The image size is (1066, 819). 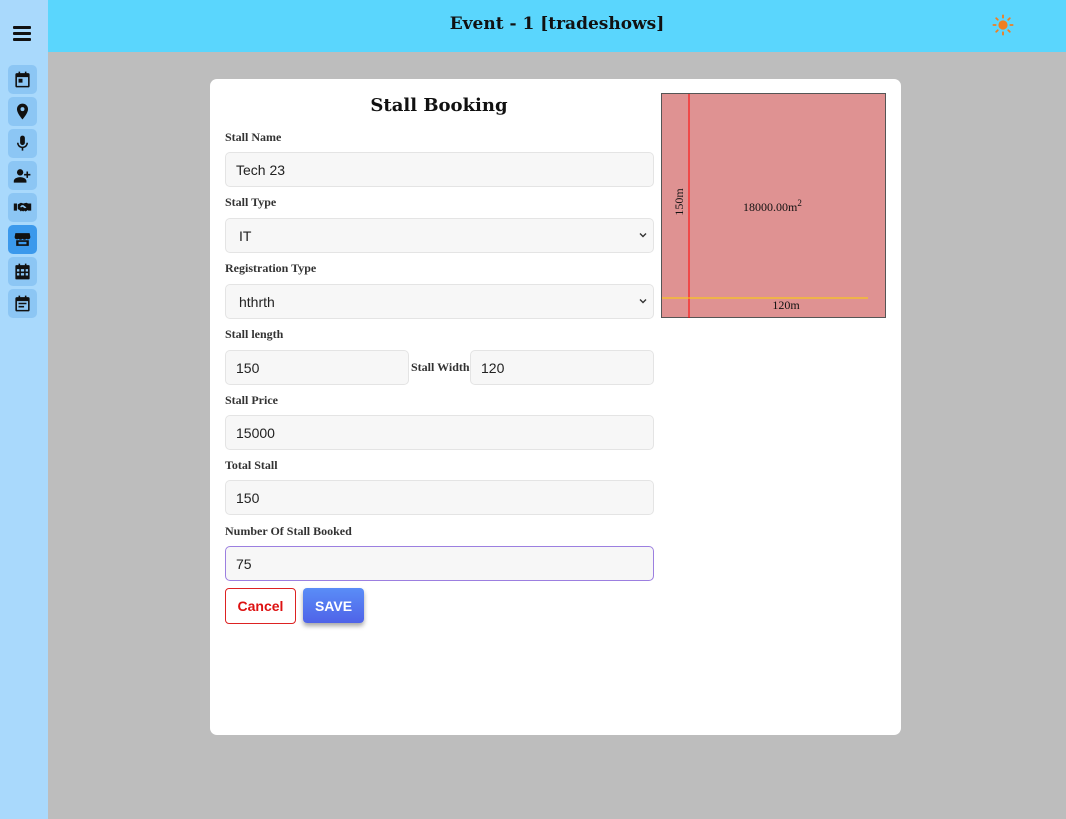 What do you see at coordinates (257, 301) in the screenshot?
I see `registration-type-value: hthrth` at bounding box center [257, 301].